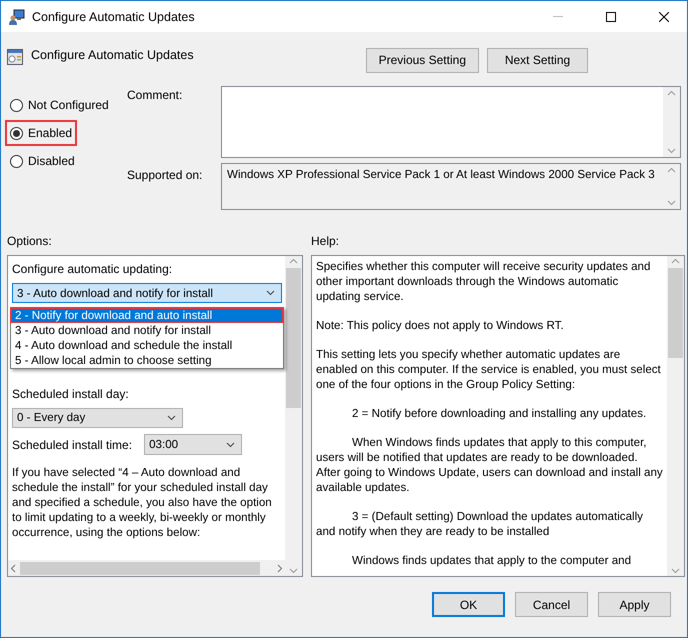 The image size is (688, 638). Describe the element at coordinates (537, 60) in the screenshot. I see `nav-button: Next Setting` at that location.